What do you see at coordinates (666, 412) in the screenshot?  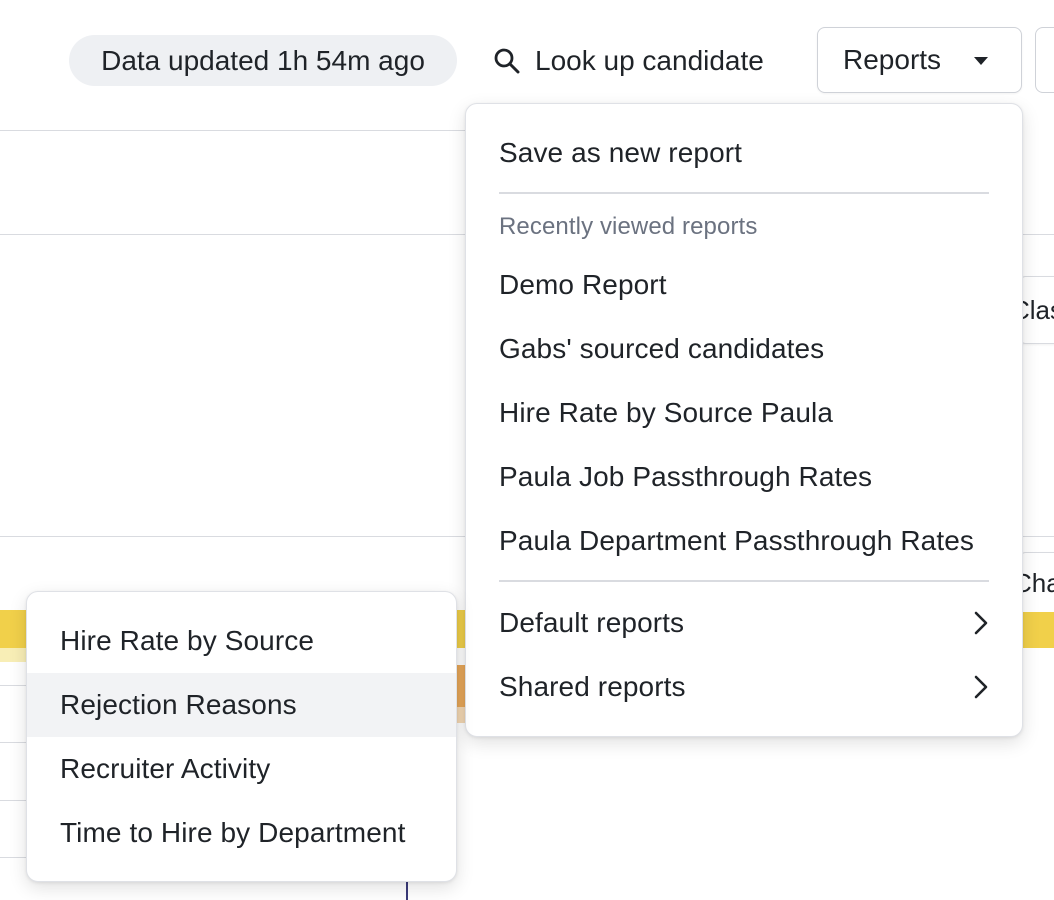 I see `menu-item-label: Hire Rate by Source Paula` at bounding box center [666, 412].